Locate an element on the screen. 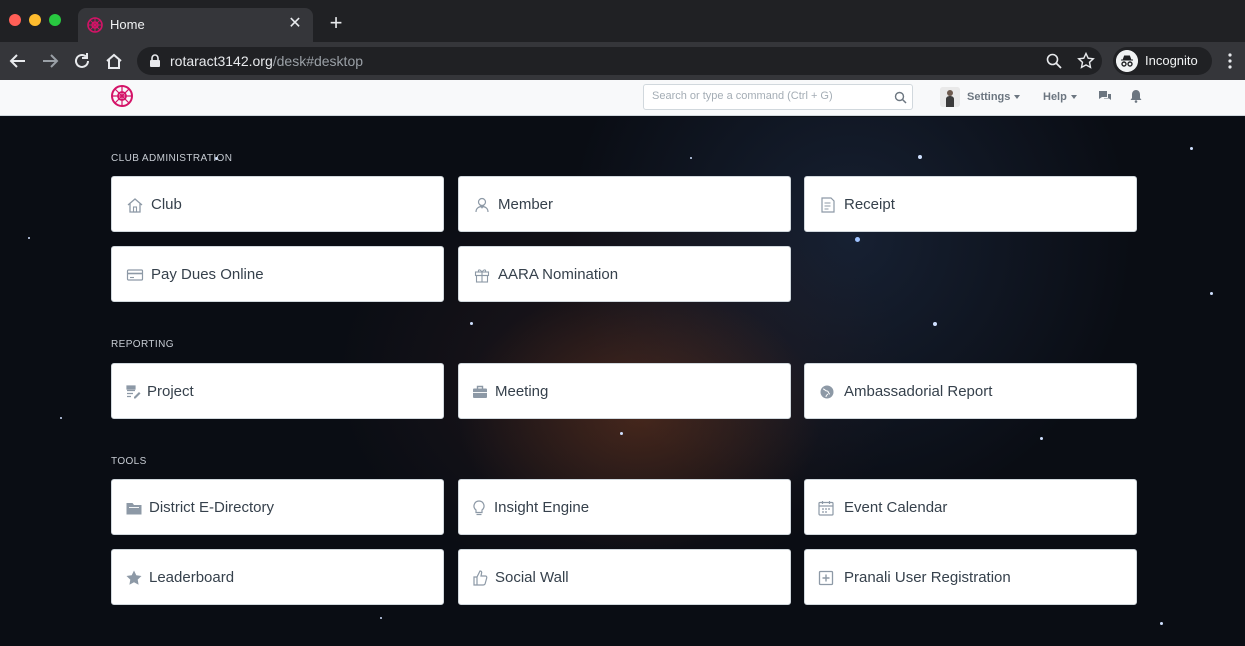 The height and width of the screenshot is (646, 1245). help-label: Help is located at coordinates (1055, 97).